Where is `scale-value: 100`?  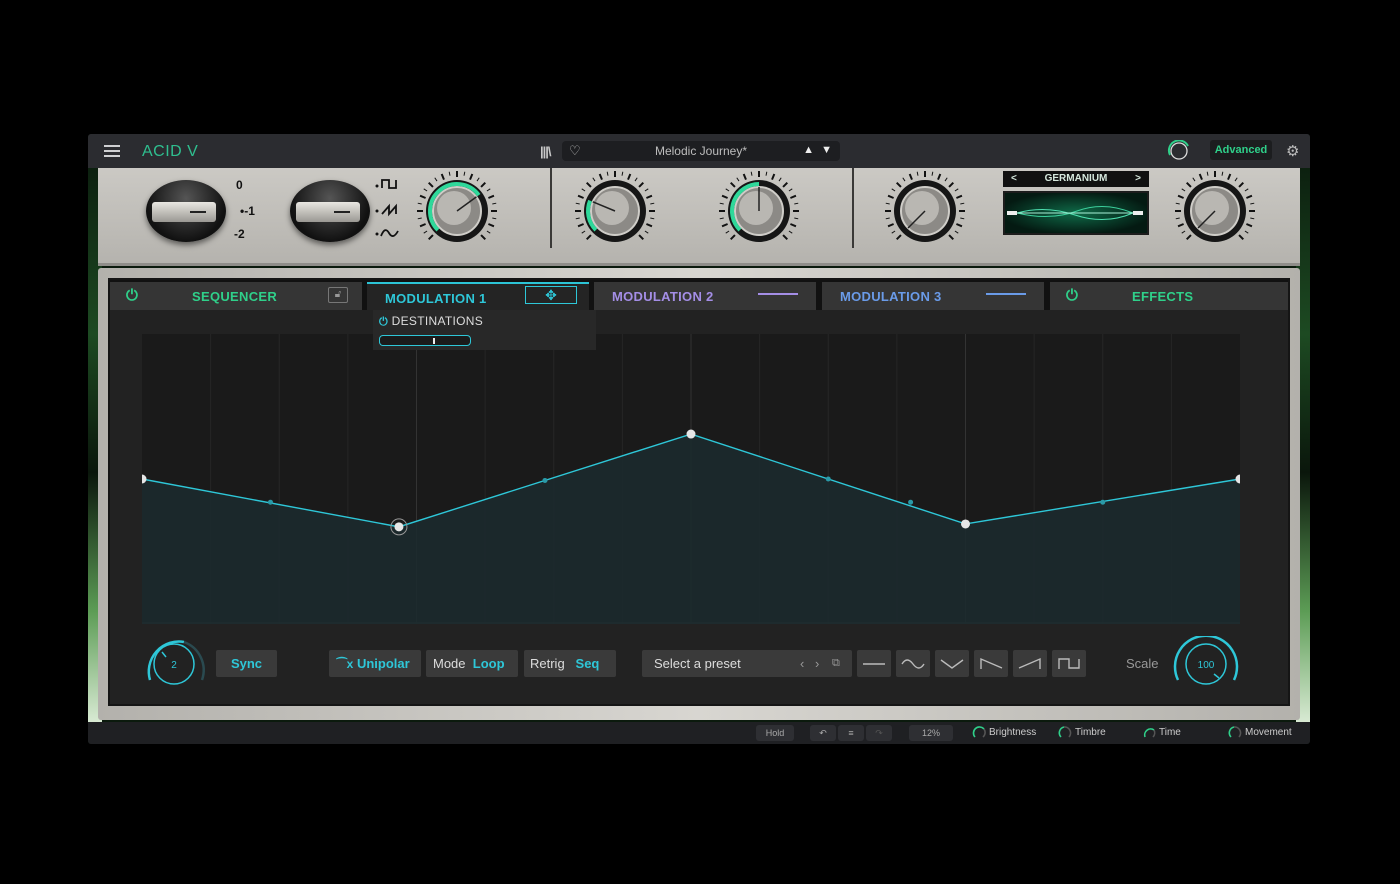 scale-value: 100 is located at coordinates (1206, 665).